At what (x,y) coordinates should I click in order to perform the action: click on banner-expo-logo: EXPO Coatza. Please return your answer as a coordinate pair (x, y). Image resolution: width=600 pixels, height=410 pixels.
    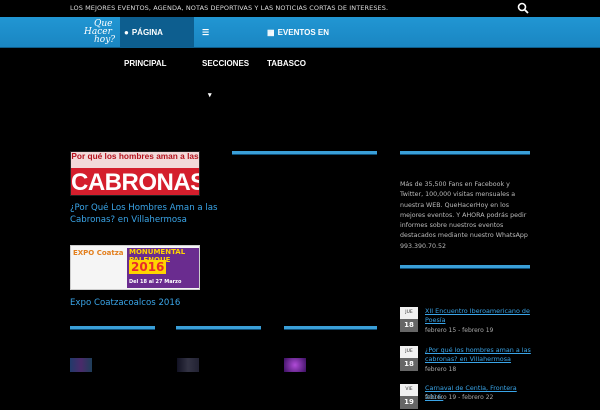
    Looking at the image, I should click on (98, 253).